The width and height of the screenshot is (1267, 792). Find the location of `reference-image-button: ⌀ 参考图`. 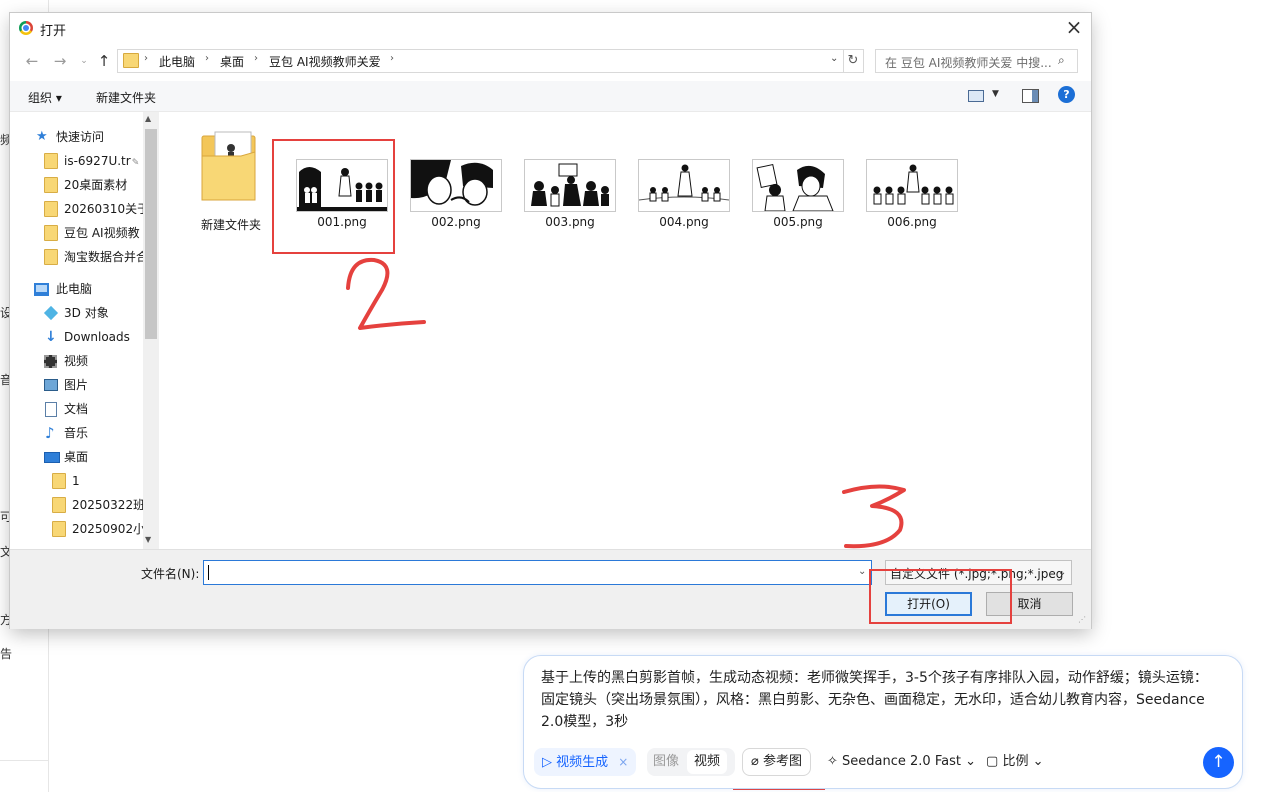

reference-image-button: ⌀ 参考图 is located at coordinates (776, 762).